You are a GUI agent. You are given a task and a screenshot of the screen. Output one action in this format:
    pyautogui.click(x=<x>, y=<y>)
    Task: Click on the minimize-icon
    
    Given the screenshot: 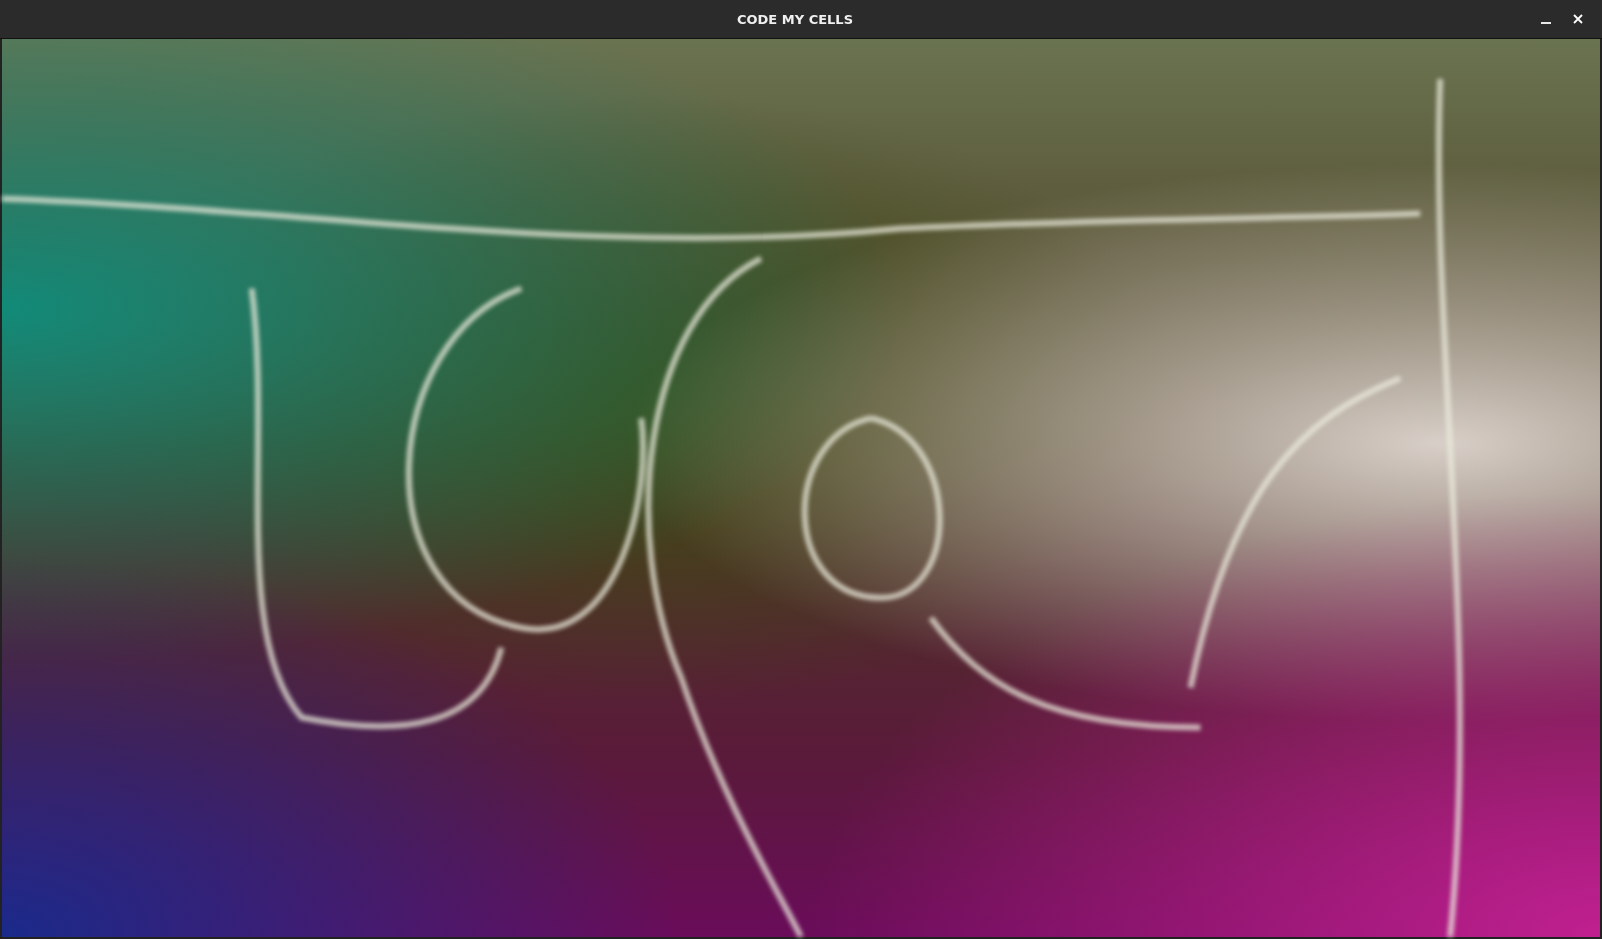 What is the action you would take?
    pyautogui.click(x=1546, y=23)
    